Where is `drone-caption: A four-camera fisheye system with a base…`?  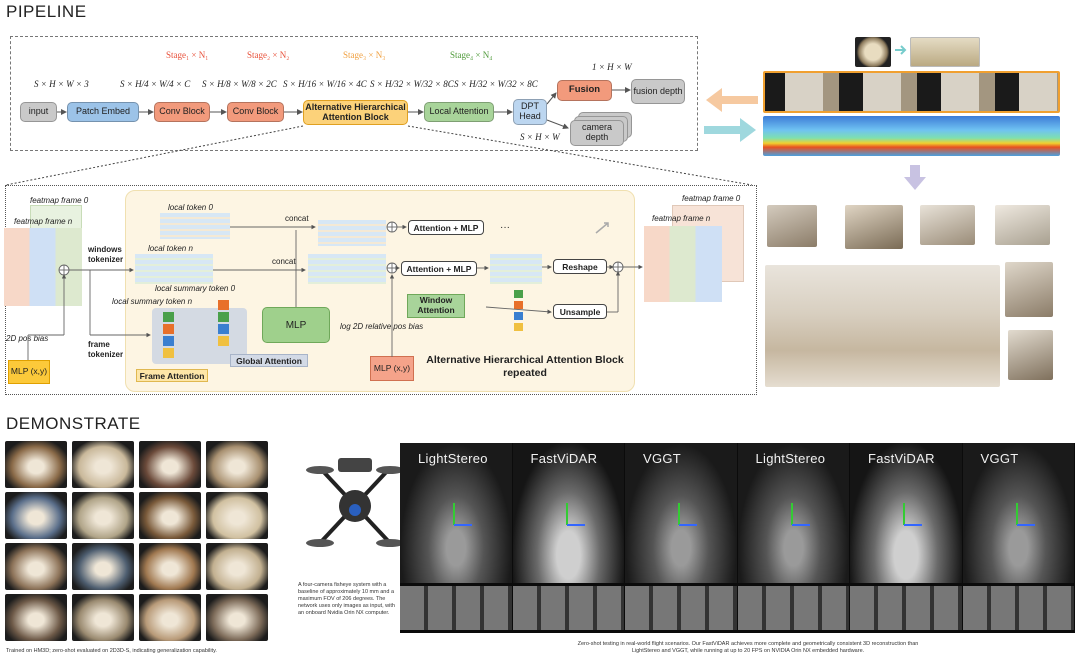
drone-caption: A four-camera fisheye system with a base… is located at coordinates (346, 599).